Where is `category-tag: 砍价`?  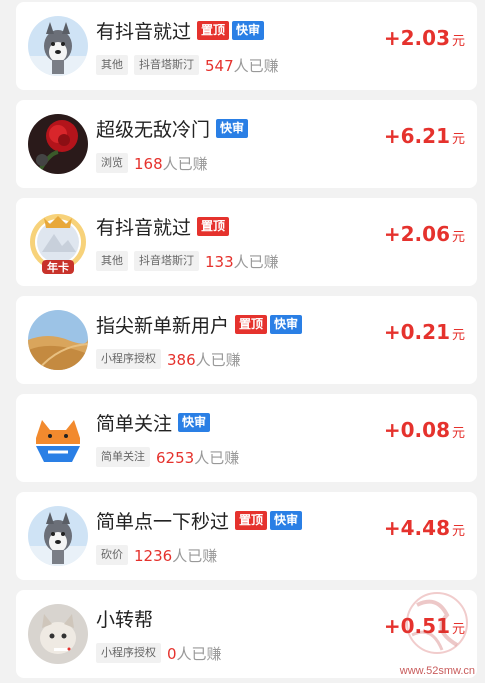
category-tag: 砍价 is located at coordinates (112, 555).